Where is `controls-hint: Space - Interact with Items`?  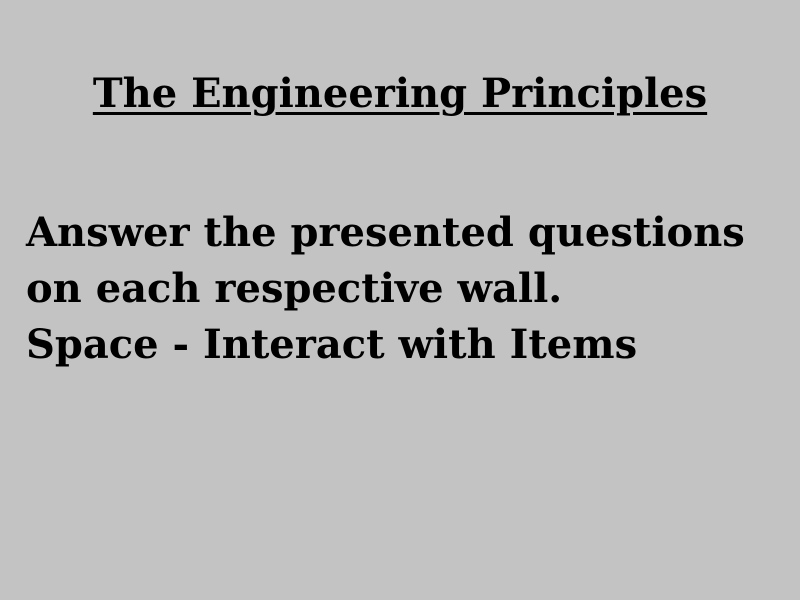 controls-hint: Space - Interact with Items is located at coordinates (332, 344).